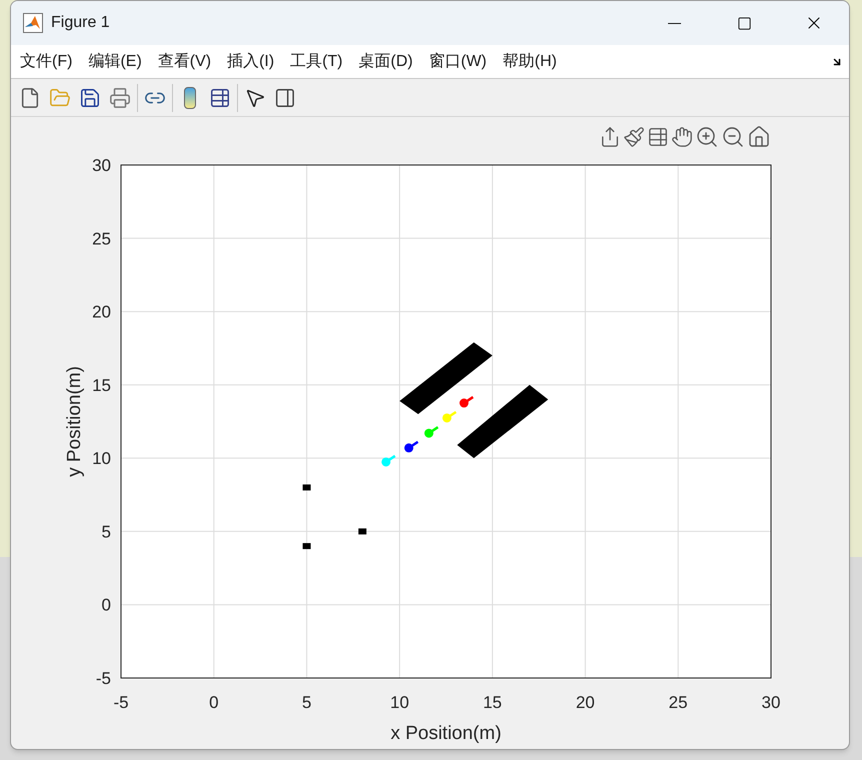 Image resolution: width=862 pixels, height=760 pixels. What do you see at coordinates (101, 385) in the screenshot?
I see `y-tick-label: 15` at bounding box center [101, 385].